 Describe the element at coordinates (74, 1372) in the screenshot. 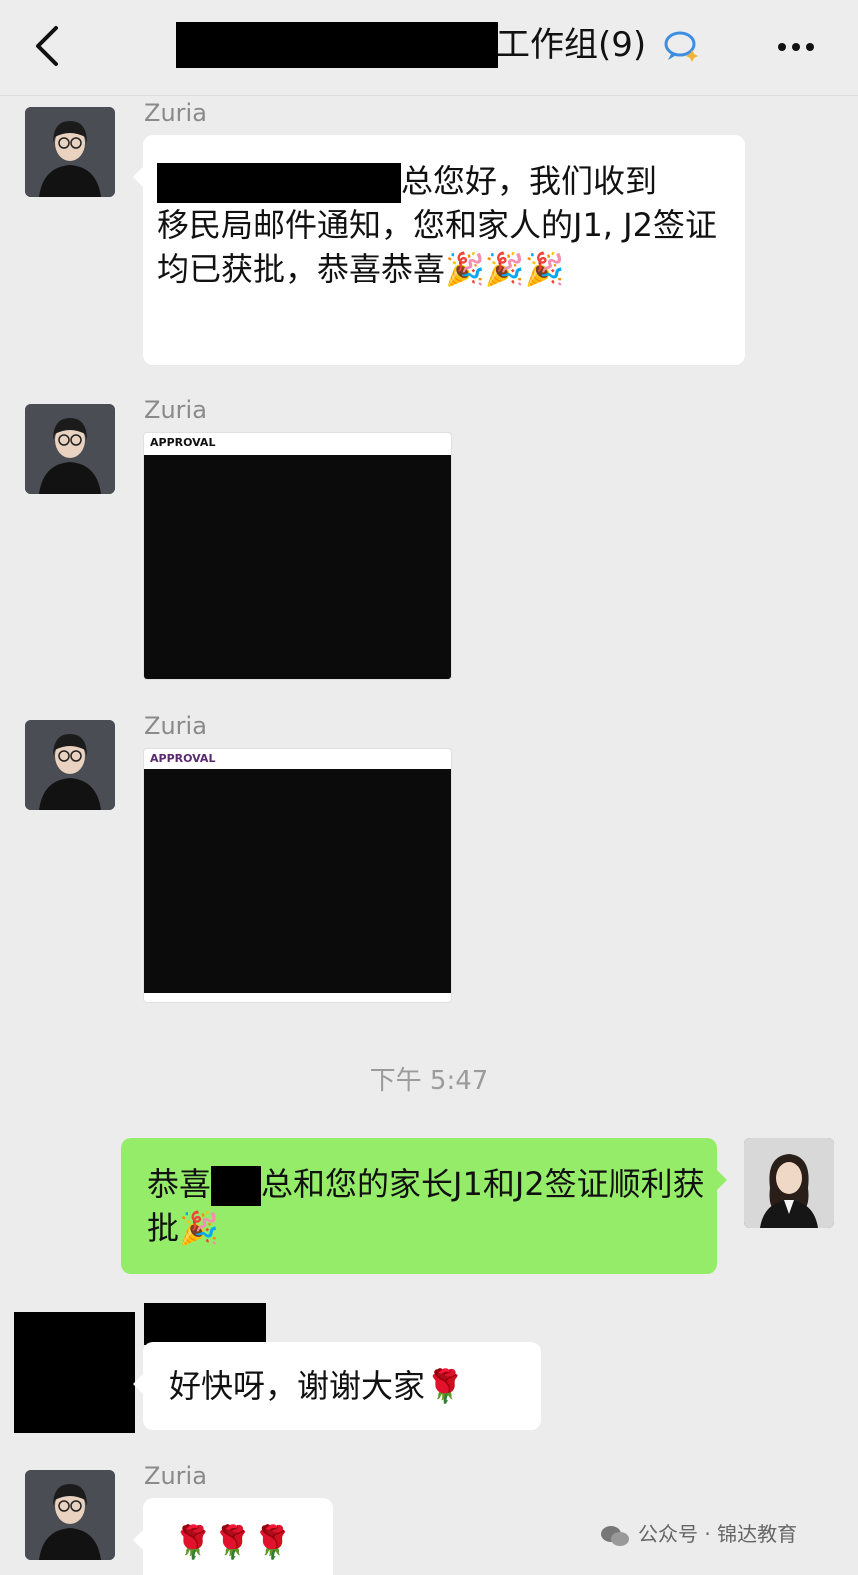

I see `redacted-avatar` at that location.